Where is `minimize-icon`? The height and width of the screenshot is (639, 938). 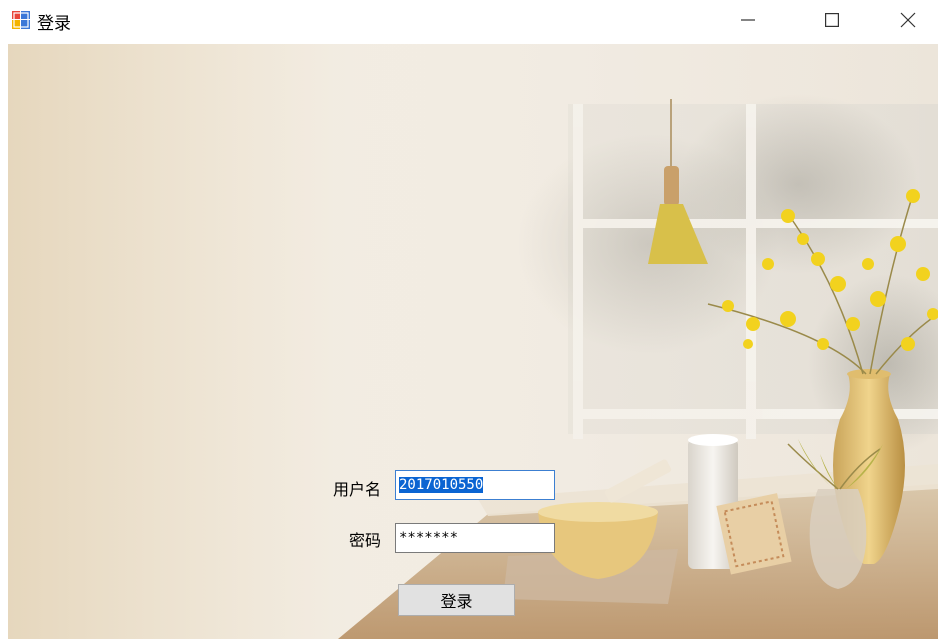
minimize-icon is located at coordinates (748, 20).